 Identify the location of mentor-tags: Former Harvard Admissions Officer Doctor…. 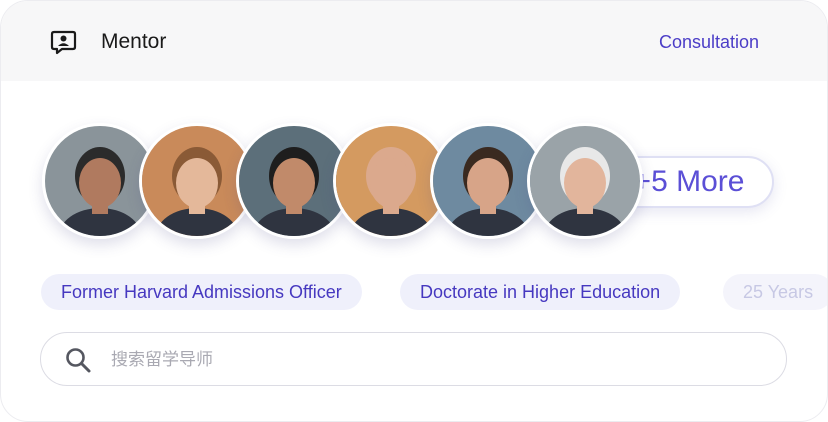
(434, 292).